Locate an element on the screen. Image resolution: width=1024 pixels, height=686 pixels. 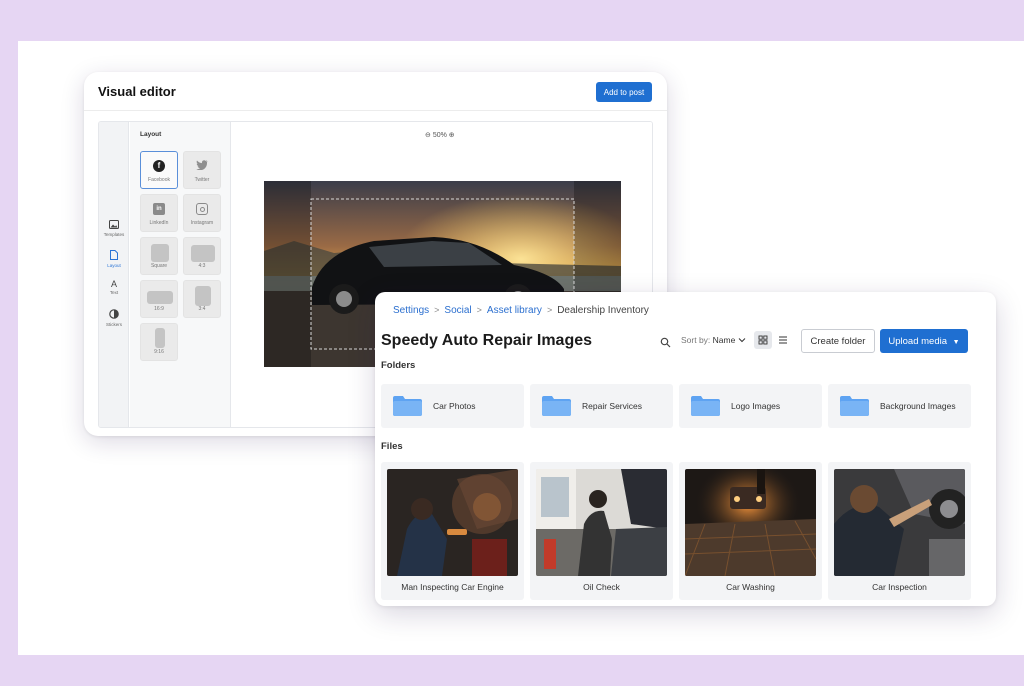
rail-item-templates: Templates is located at coordinates (114, 228).